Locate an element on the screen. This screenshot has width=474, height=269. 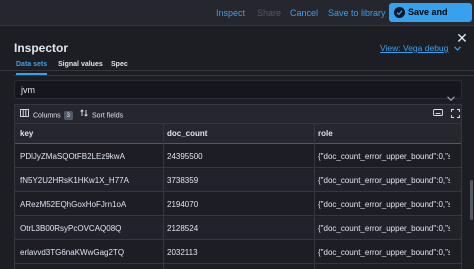
flyout-header-divider is located at coordinates (237, 70).